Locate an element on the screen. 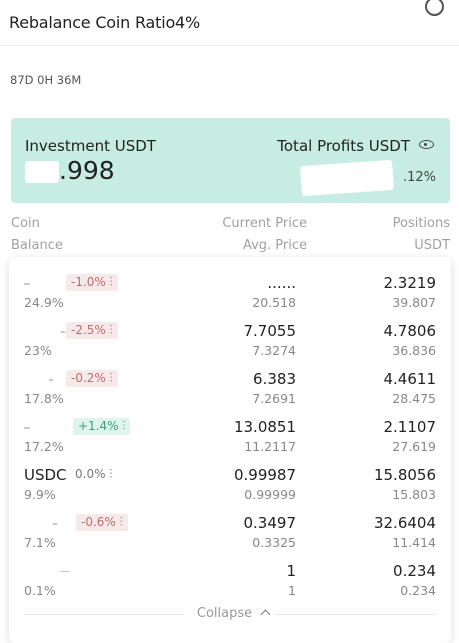 This screenshot has height=643, width=459. position-usdt: 36.836 is located at coordinates (414, 350).